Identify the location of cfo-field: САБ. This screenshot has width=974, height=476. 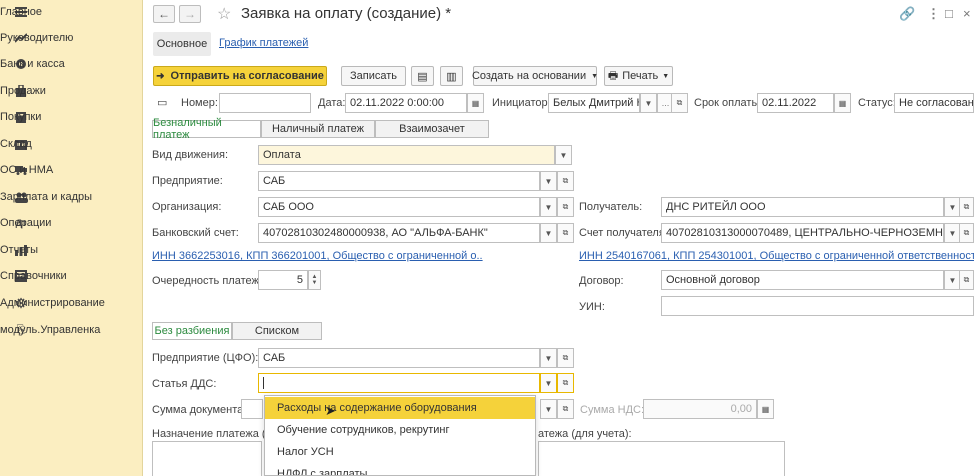
(399, 358).